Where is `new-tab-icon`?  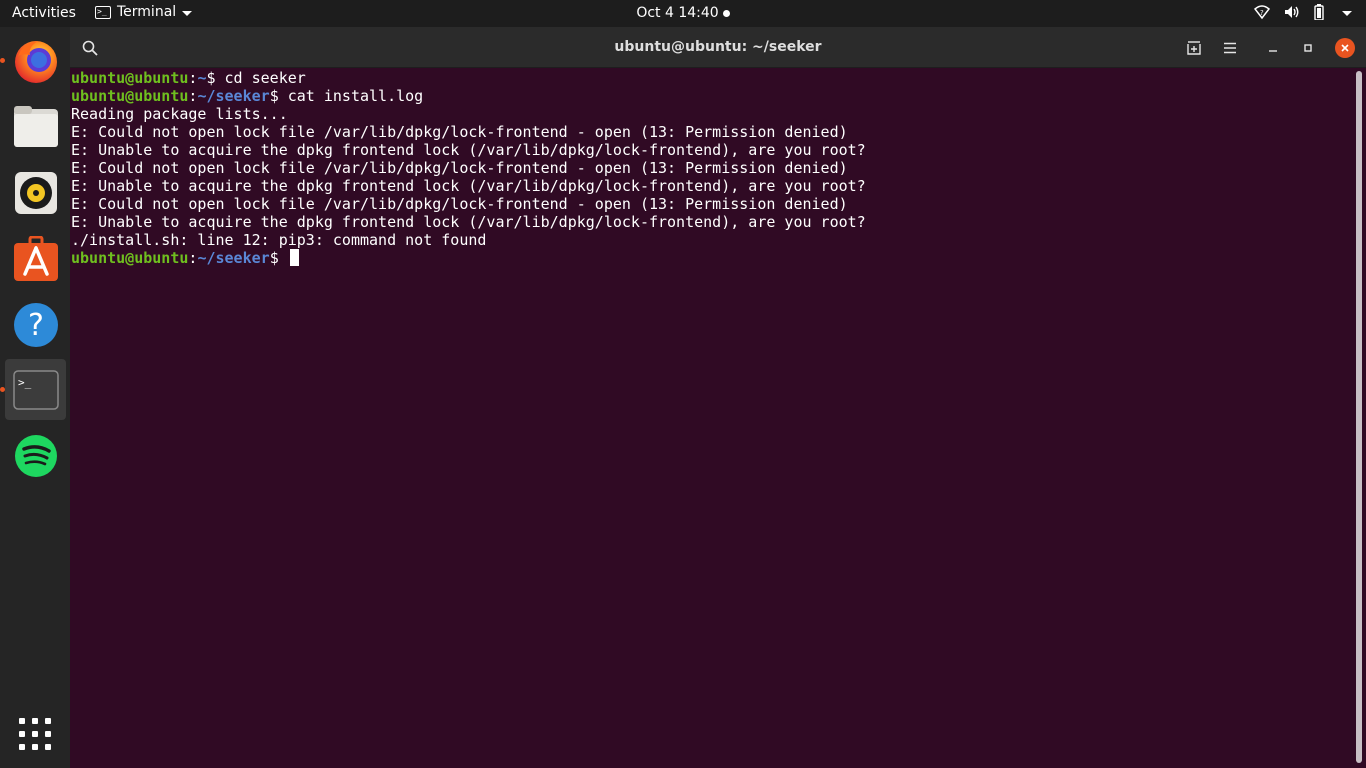 new-tab-icon is located at coordinates (1194, 48).